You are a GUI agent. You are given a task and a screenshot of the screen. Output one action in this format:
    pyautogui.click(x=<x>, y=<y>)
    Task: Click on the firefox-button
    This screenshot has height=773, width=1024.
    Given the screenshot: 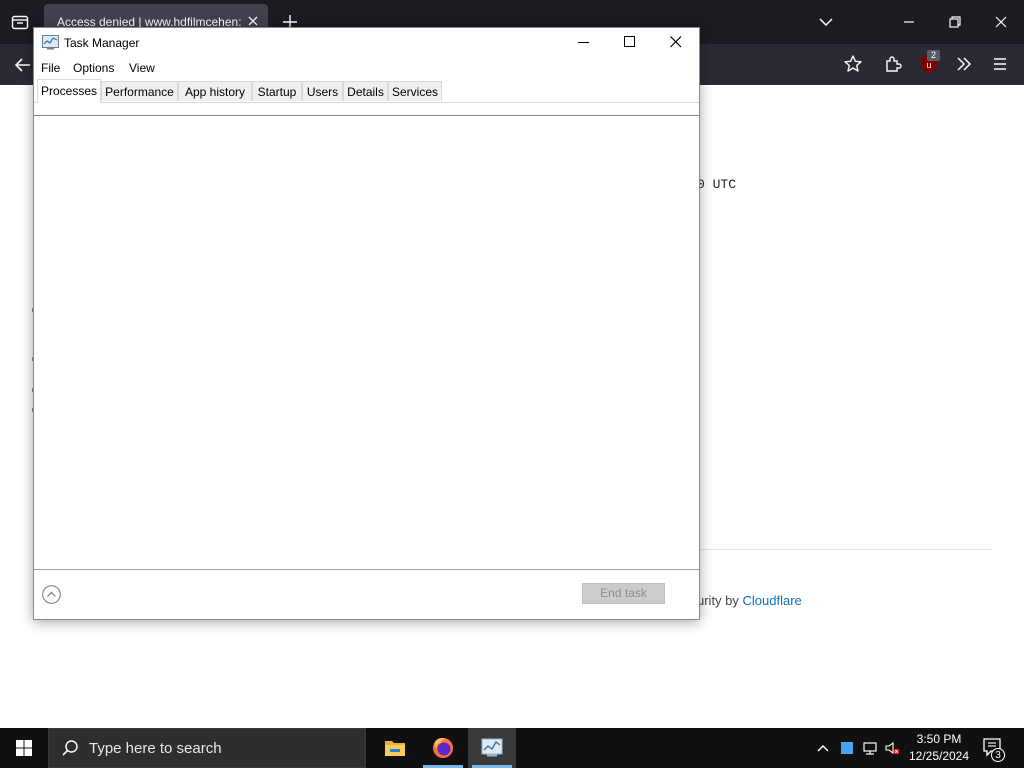 What is the action you would take?
    pyautogui.click(x=443, y=748)
    